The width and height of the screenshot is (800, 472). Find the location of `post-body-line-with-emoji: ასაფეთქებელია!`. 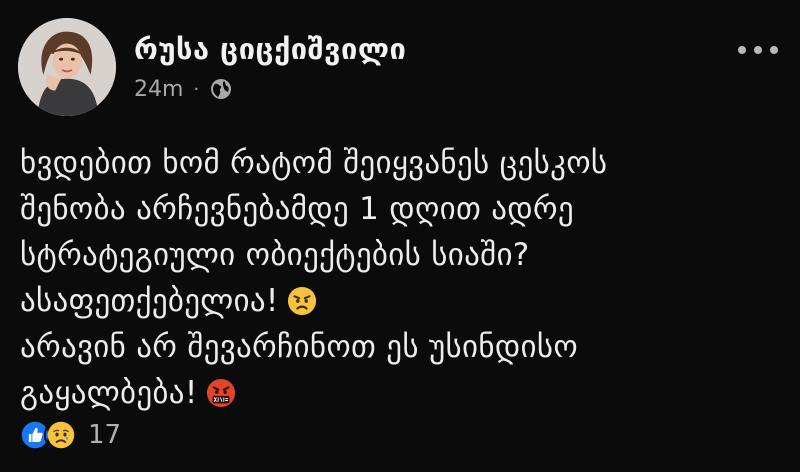

post-body-line-with-emoji: ასაფეთქებელია! is located at coordinates (400, 301).